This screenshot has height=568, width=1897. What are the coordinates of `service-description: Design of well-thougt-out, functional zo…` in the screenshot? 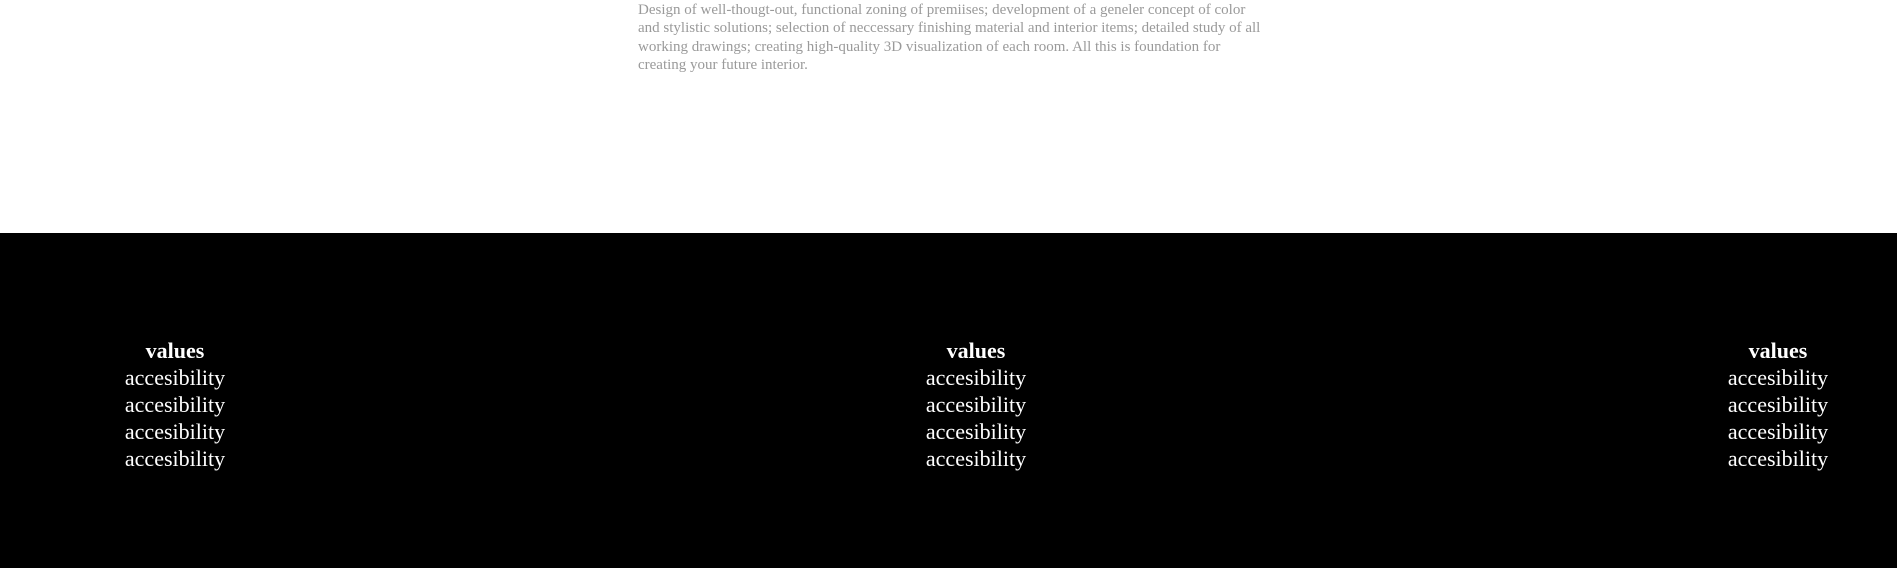 It's located at (949, 37).